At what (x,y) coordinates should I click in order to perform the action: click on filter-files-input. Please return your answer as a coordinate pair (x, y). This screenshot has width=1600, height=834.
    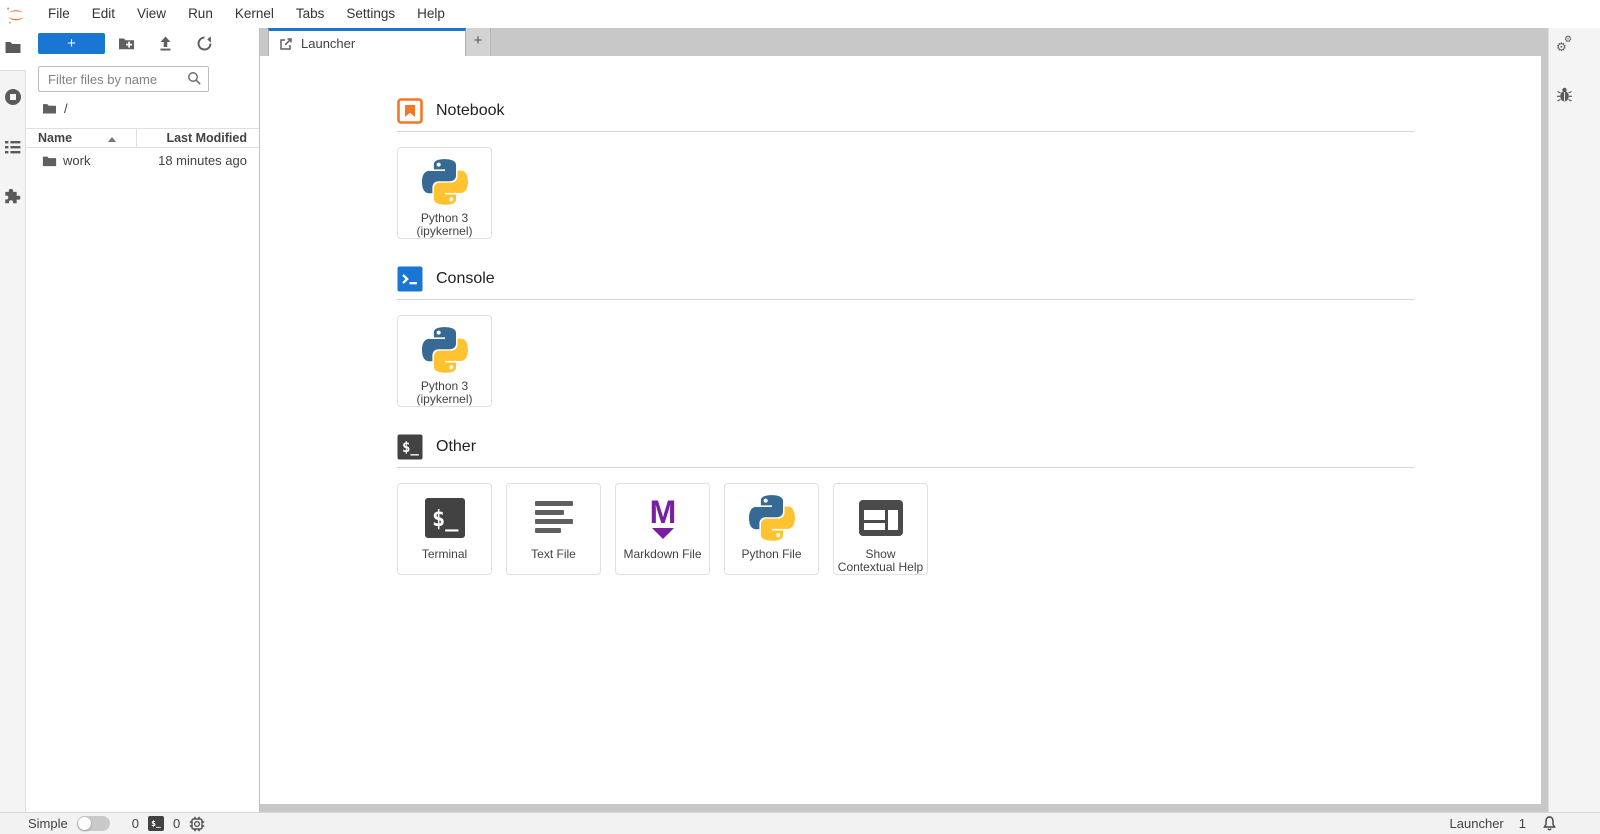
    Looking at the image, I should click on (123, 79).